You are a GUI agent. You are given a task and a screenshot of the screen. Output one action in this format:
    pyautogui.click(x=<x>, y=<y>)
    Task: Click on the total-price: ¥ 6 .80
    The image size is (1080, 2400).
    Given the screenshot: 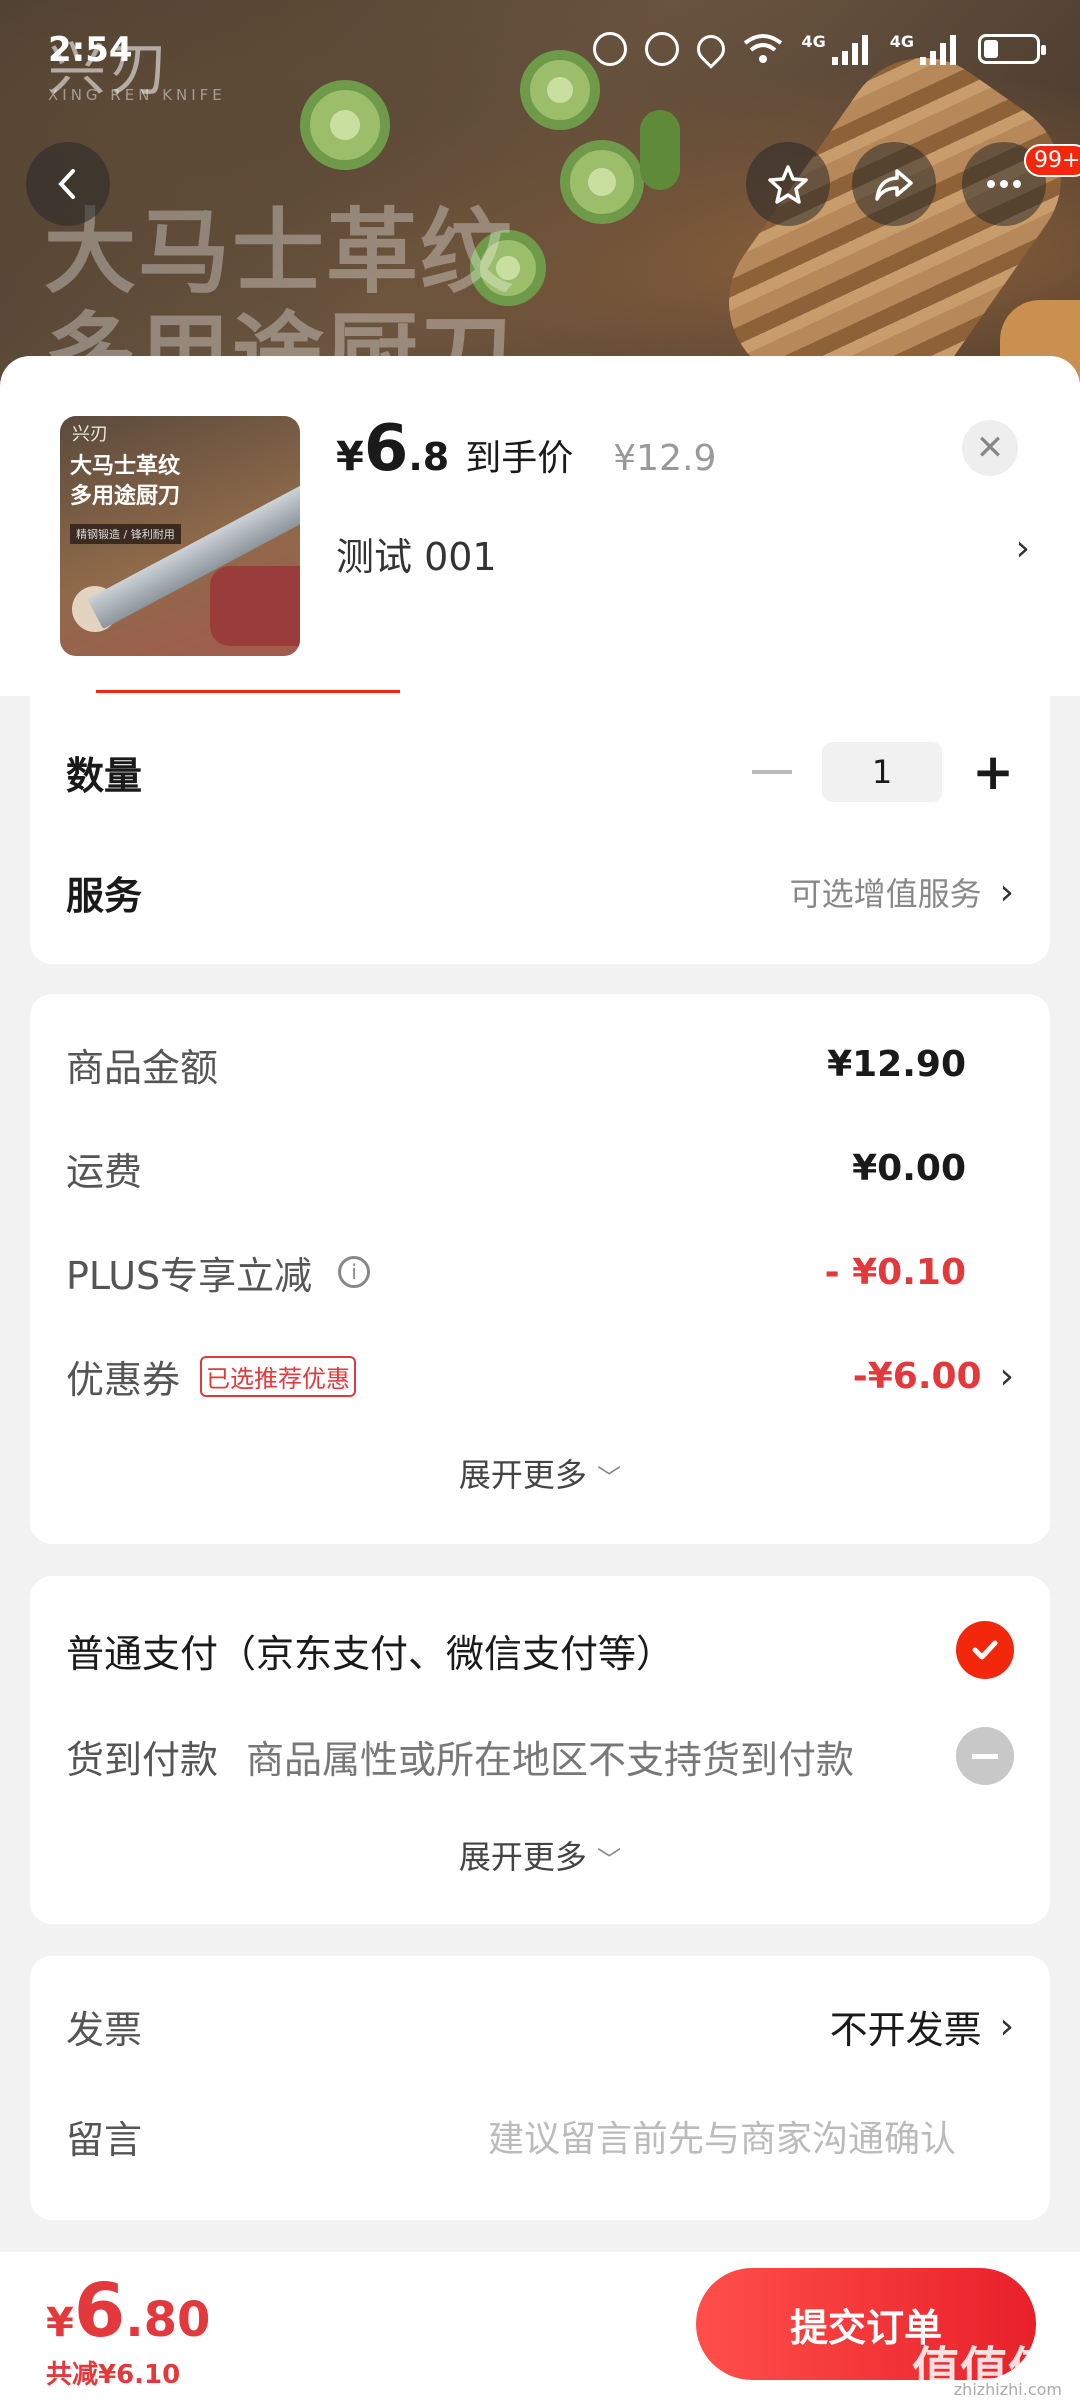 What is the action you would take?
    pyautogui.click(x=128, y=2311)
    